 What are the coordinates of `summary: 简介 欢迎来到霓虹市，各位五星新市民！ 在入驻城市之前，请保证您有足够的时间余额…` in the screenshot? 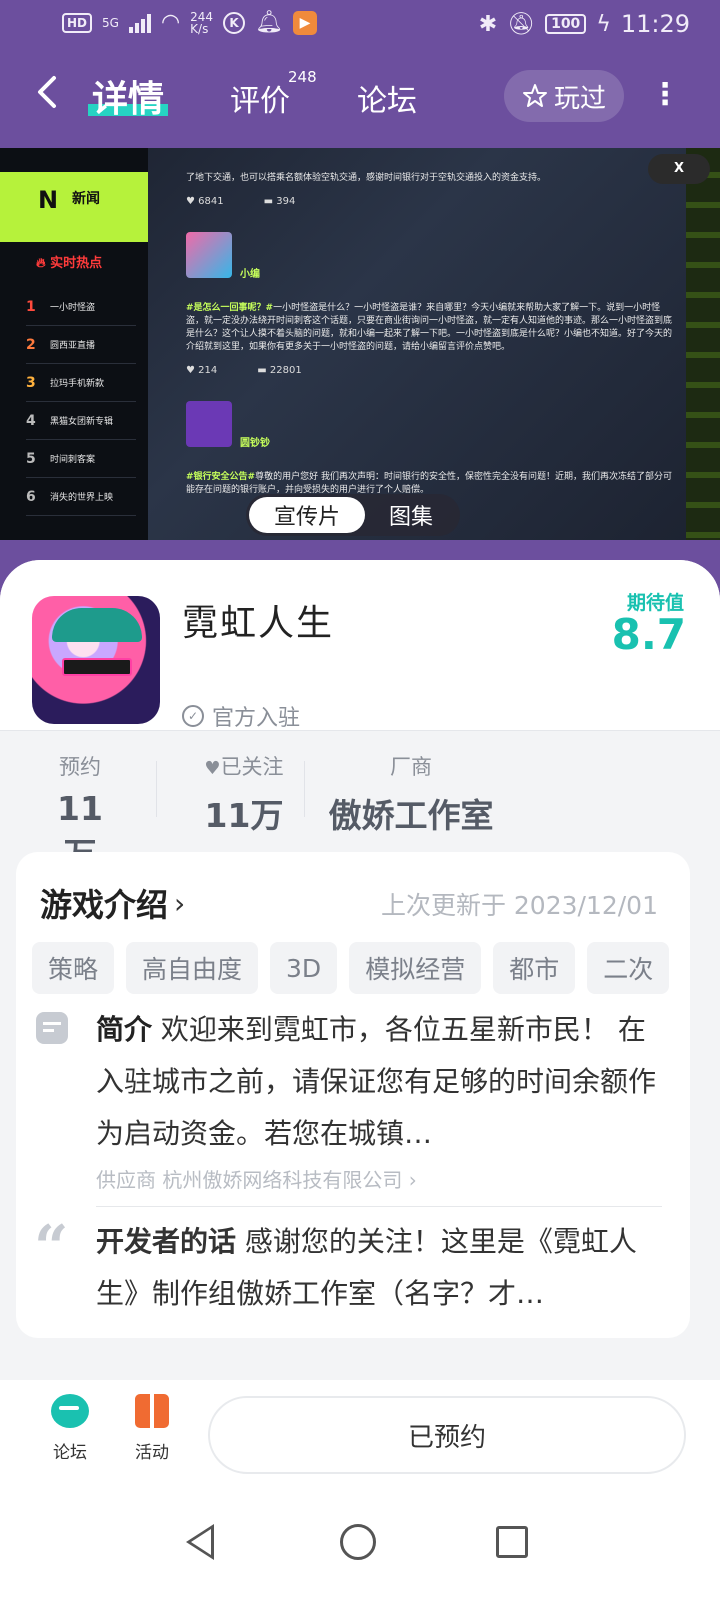 It's located at (379, 1082).